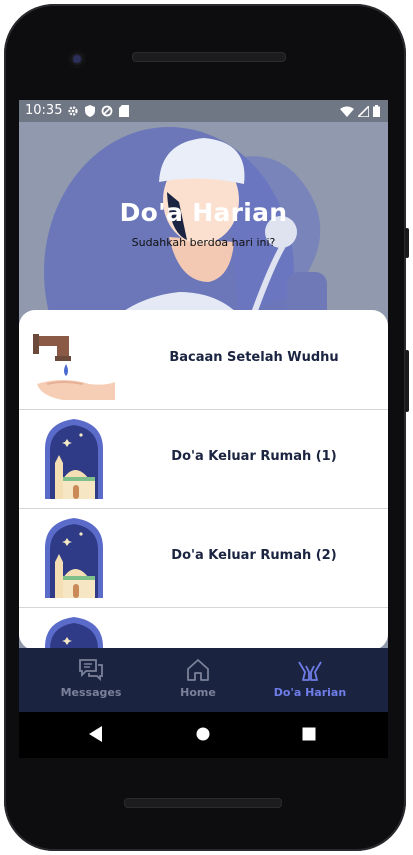 This screenshot has height=855, width=413. What do you see at coordinates (90, 111) in the screenshot?
I see `shield-icon` at bounding box center [90, 111].